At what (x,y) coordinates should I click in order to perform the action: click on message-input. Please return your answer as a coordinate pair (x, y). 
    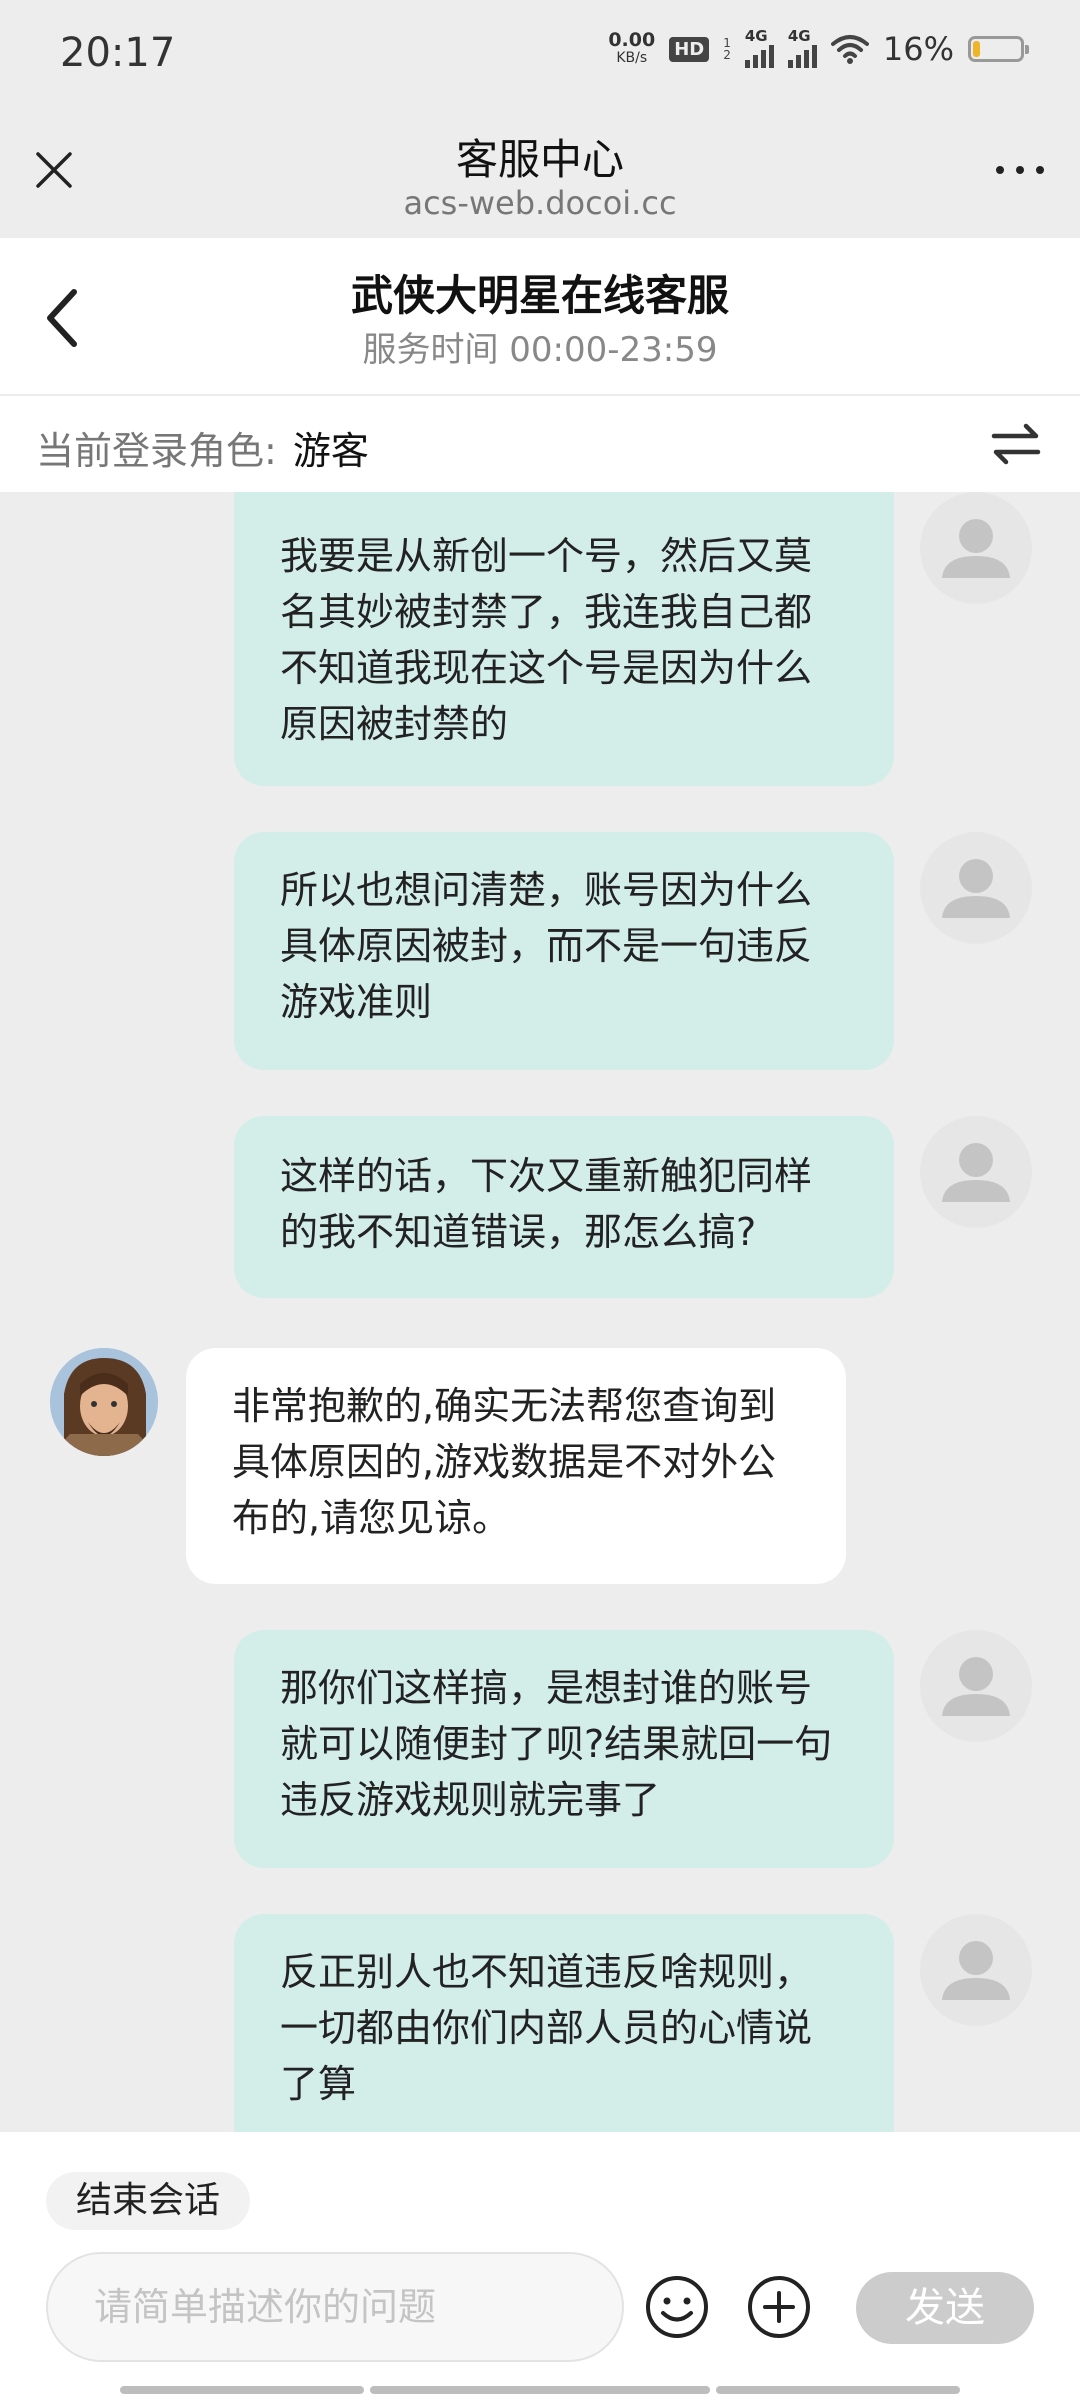
    Looking at the image, I should click on (335, 2307).